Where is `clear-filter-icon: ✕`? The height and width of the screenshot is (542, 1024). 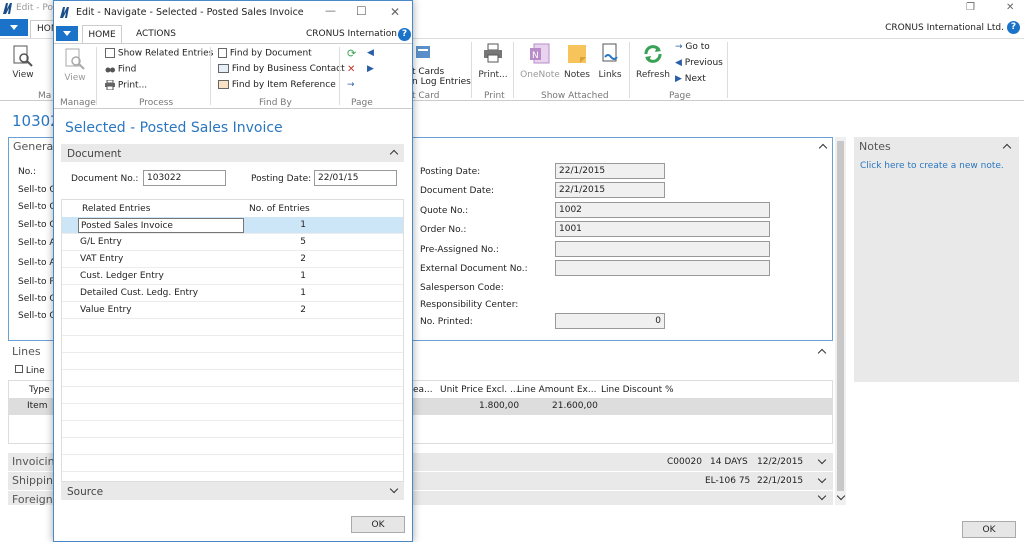
clear-filter-icon: ✕ is located at coordinates (351, 69).